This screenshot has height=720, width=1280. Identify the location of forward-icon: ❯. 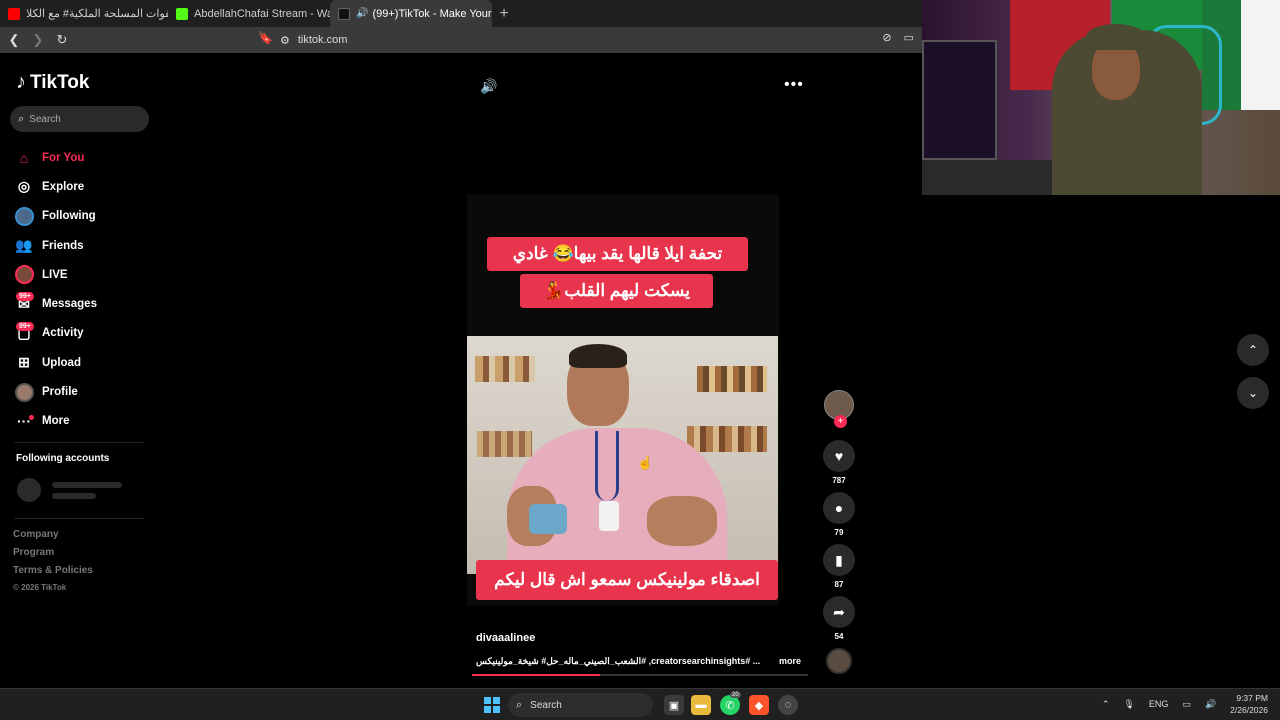
(38, 40).